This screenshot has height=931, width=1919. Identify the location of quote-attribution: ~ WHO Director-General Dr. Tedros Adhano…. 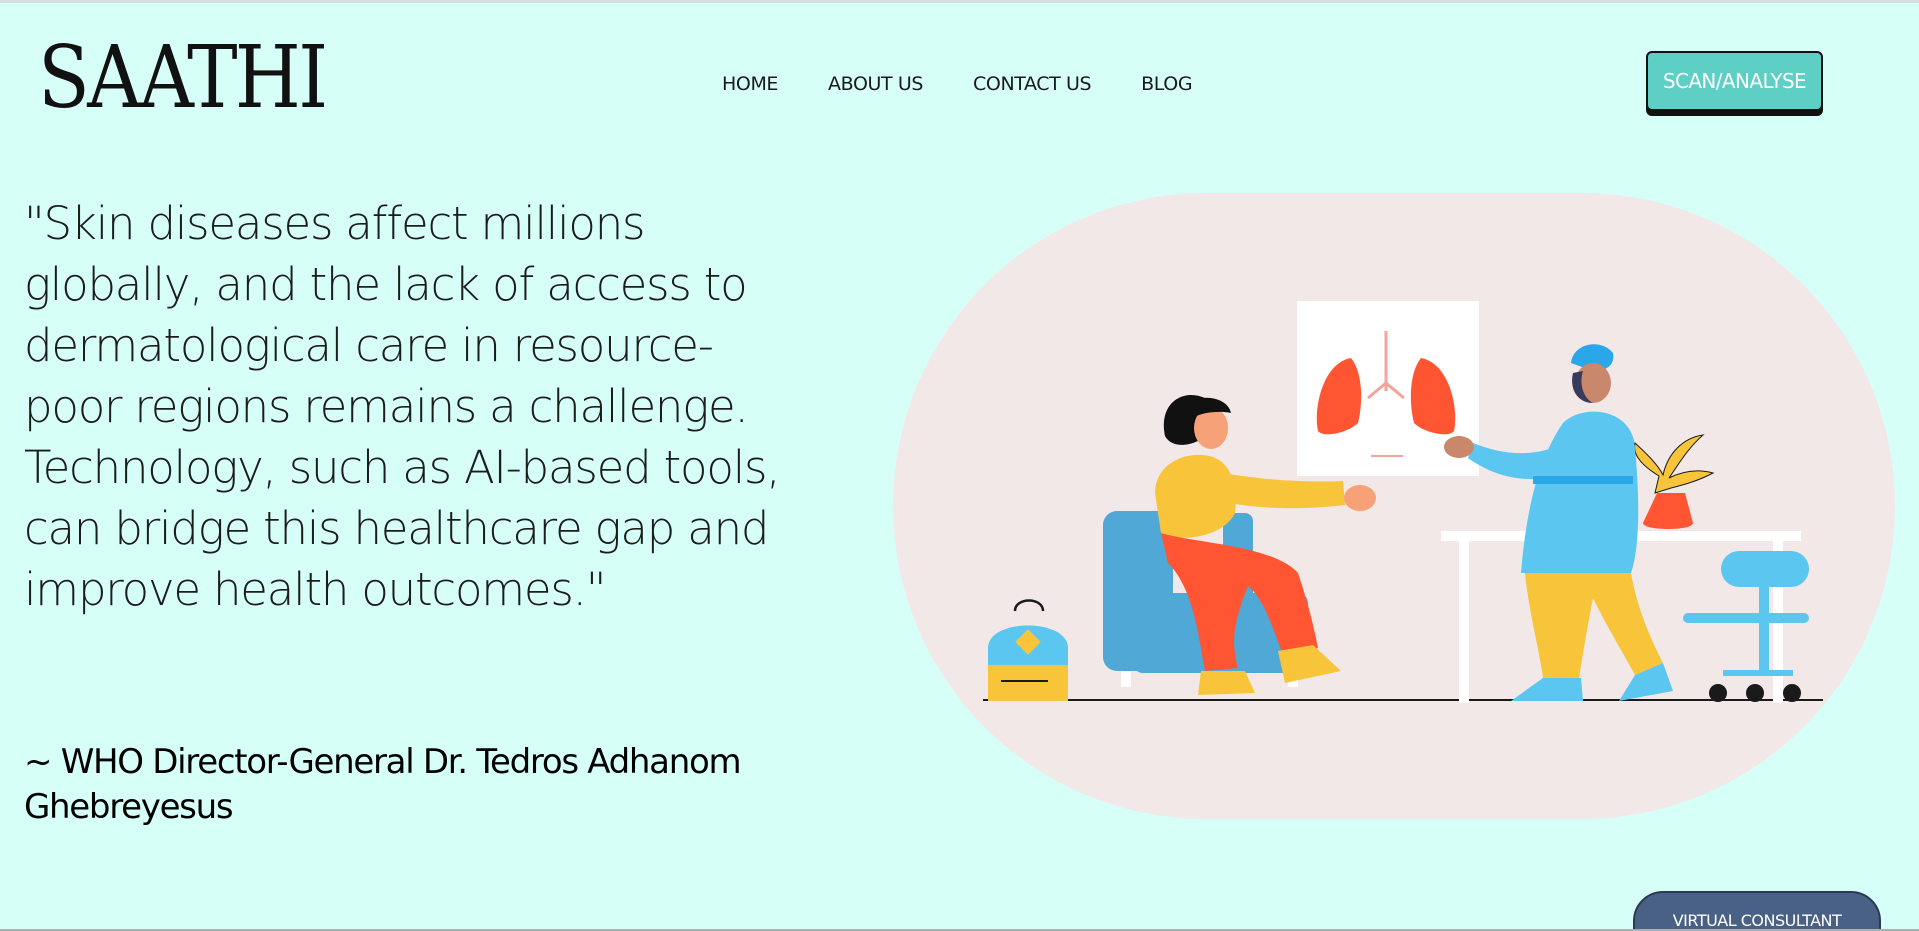
(383, 784).